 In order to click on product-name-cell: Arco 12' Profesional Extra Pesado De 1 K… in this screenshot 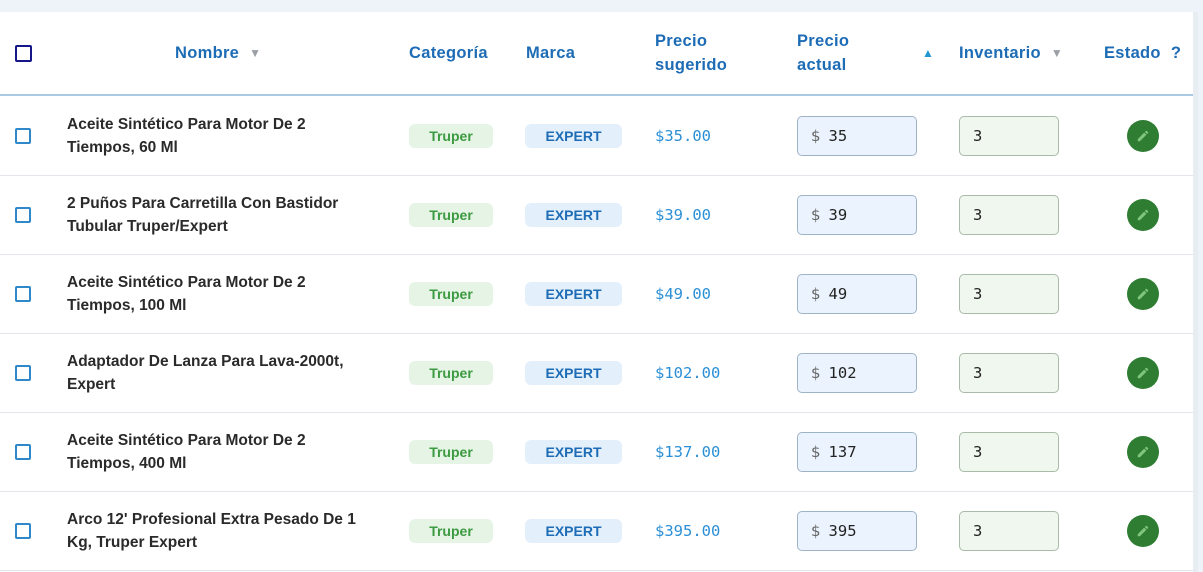, I will do `click(227, 530)`.